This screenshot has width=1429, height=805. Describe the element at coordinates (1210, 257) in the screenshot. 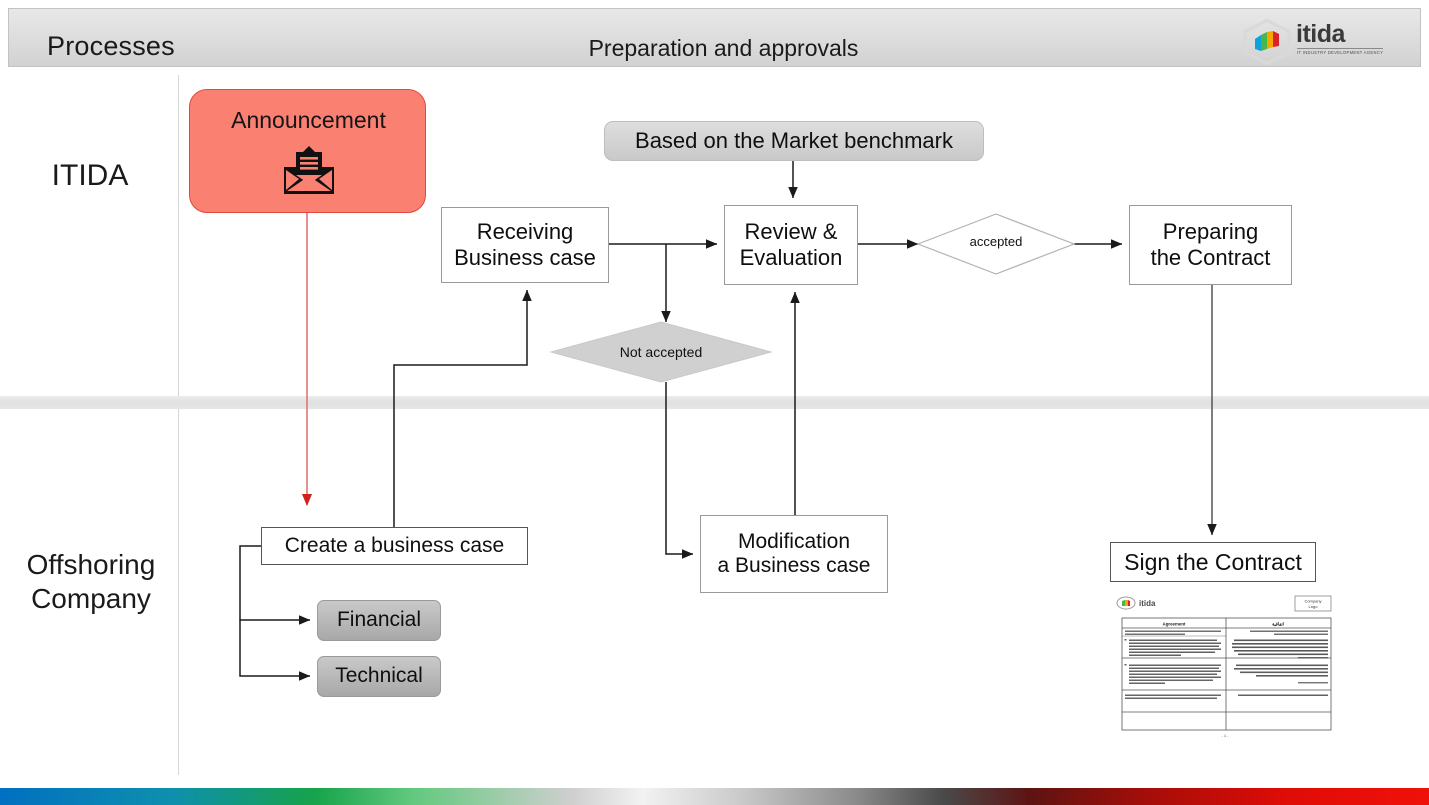

I see `node-preparing-line2: the Contract` at that location.